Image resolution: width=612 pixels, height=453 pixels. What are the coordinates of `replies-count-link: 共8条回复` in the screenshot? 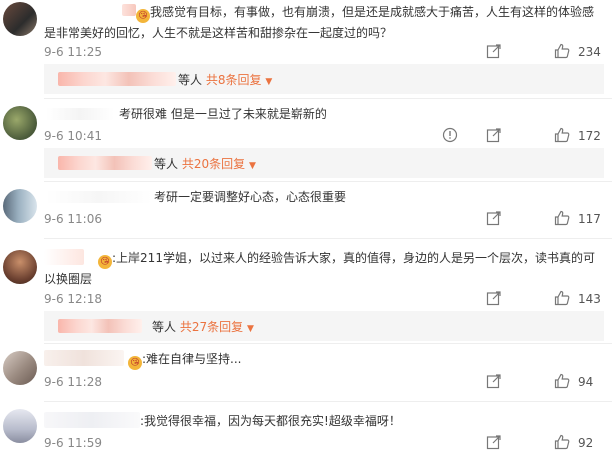 It's located at (234, 80).